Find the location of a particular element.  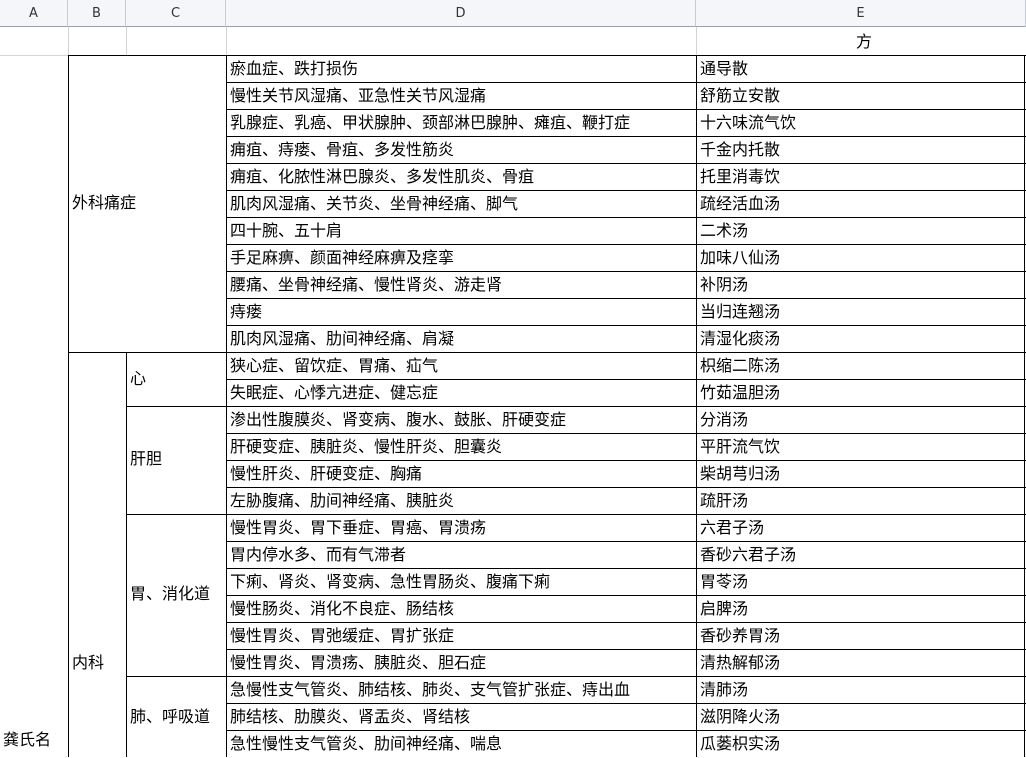

formula-cell: 香砂六君子汤 is located at coordinates (861, 555).